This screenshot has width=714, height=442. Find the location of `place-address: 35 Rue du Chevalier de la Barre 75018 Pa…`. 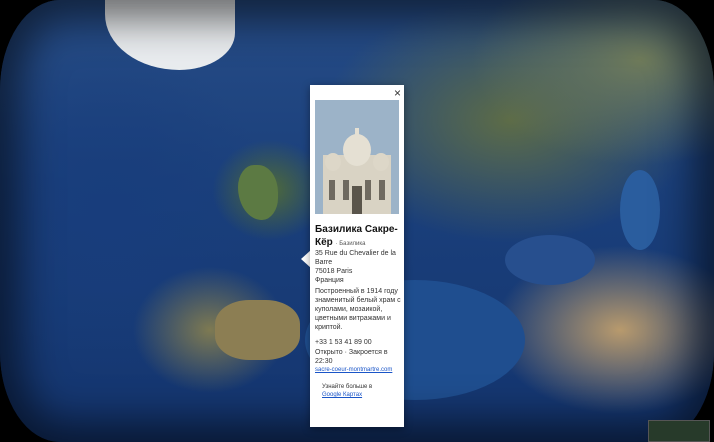

place-address: 35 Rue du Chevalier de la Barre 75018 Pa… is located at coordinates (358, 267).